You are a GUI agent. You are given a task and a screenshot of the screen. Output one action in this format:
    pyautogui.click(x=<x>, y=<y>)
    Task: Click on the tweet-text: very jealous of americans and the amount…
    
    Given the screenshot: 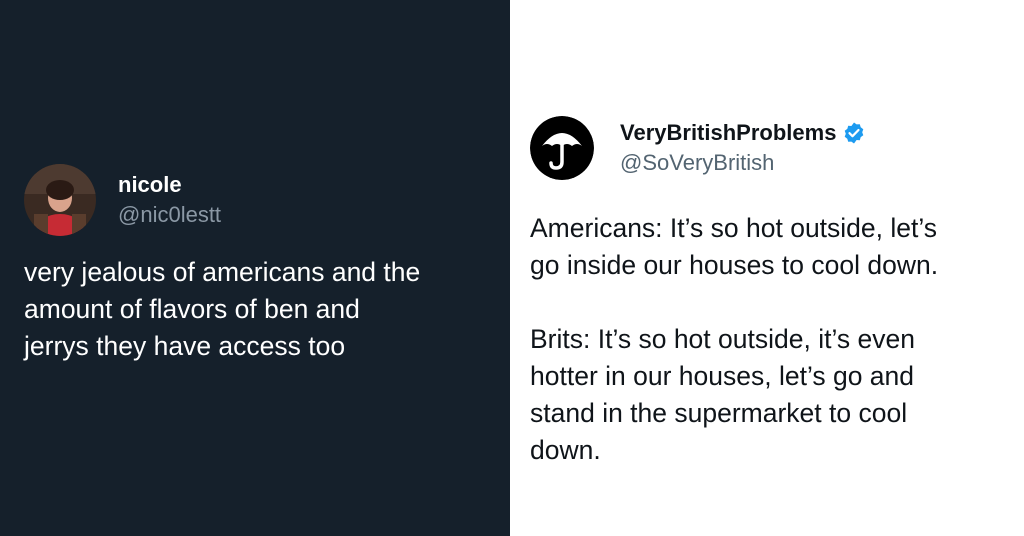 What is the action you would take?
    pyautogui.click(x=222, y=309)
    